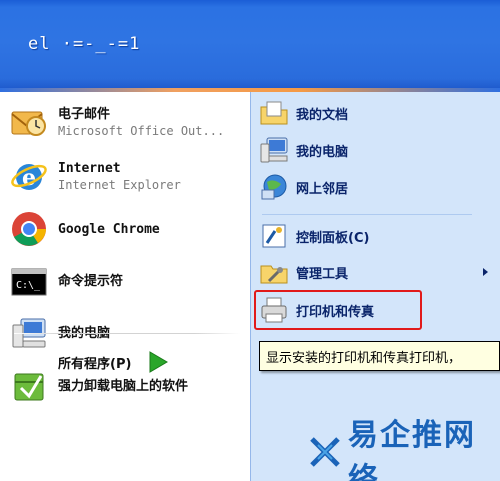 This screenshot has width=500, height=481. Describe the element at coordinates (158, 362) in the screenshot. I see `green-arrow-icon` at that location.